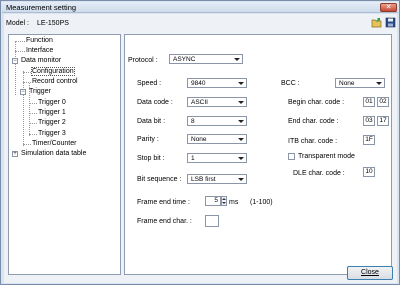 This screenshot has height=285, width=400. Describe the element at coordinates (290, 83) in the screenshot. I see `bcc-label: BCC :` at that location.